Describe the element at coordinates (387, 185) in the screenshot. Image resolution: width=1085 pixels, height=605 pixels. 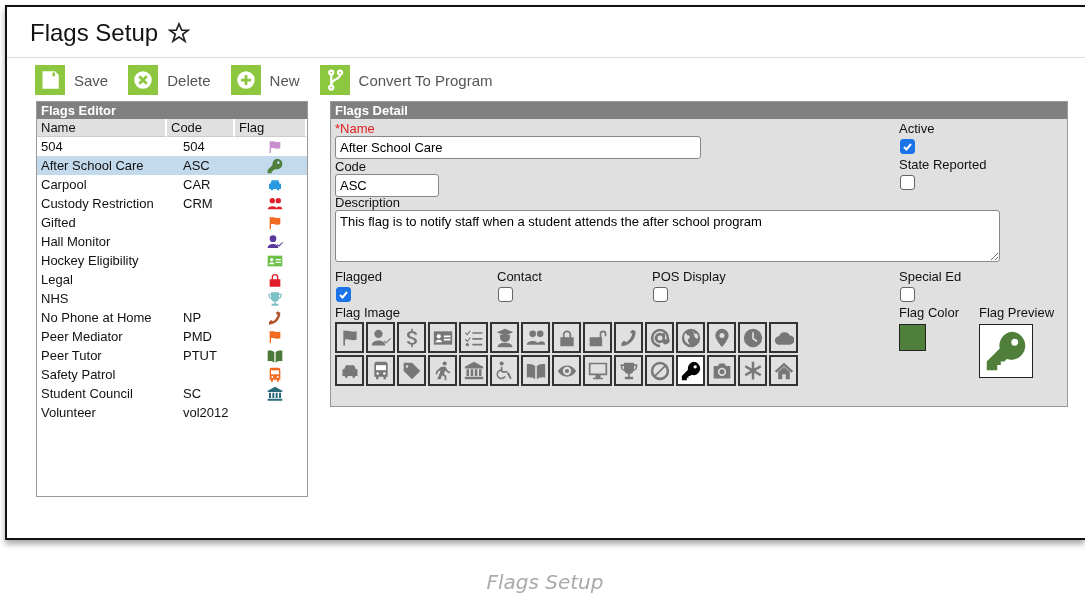
I see `code-field: ASC` at that location.